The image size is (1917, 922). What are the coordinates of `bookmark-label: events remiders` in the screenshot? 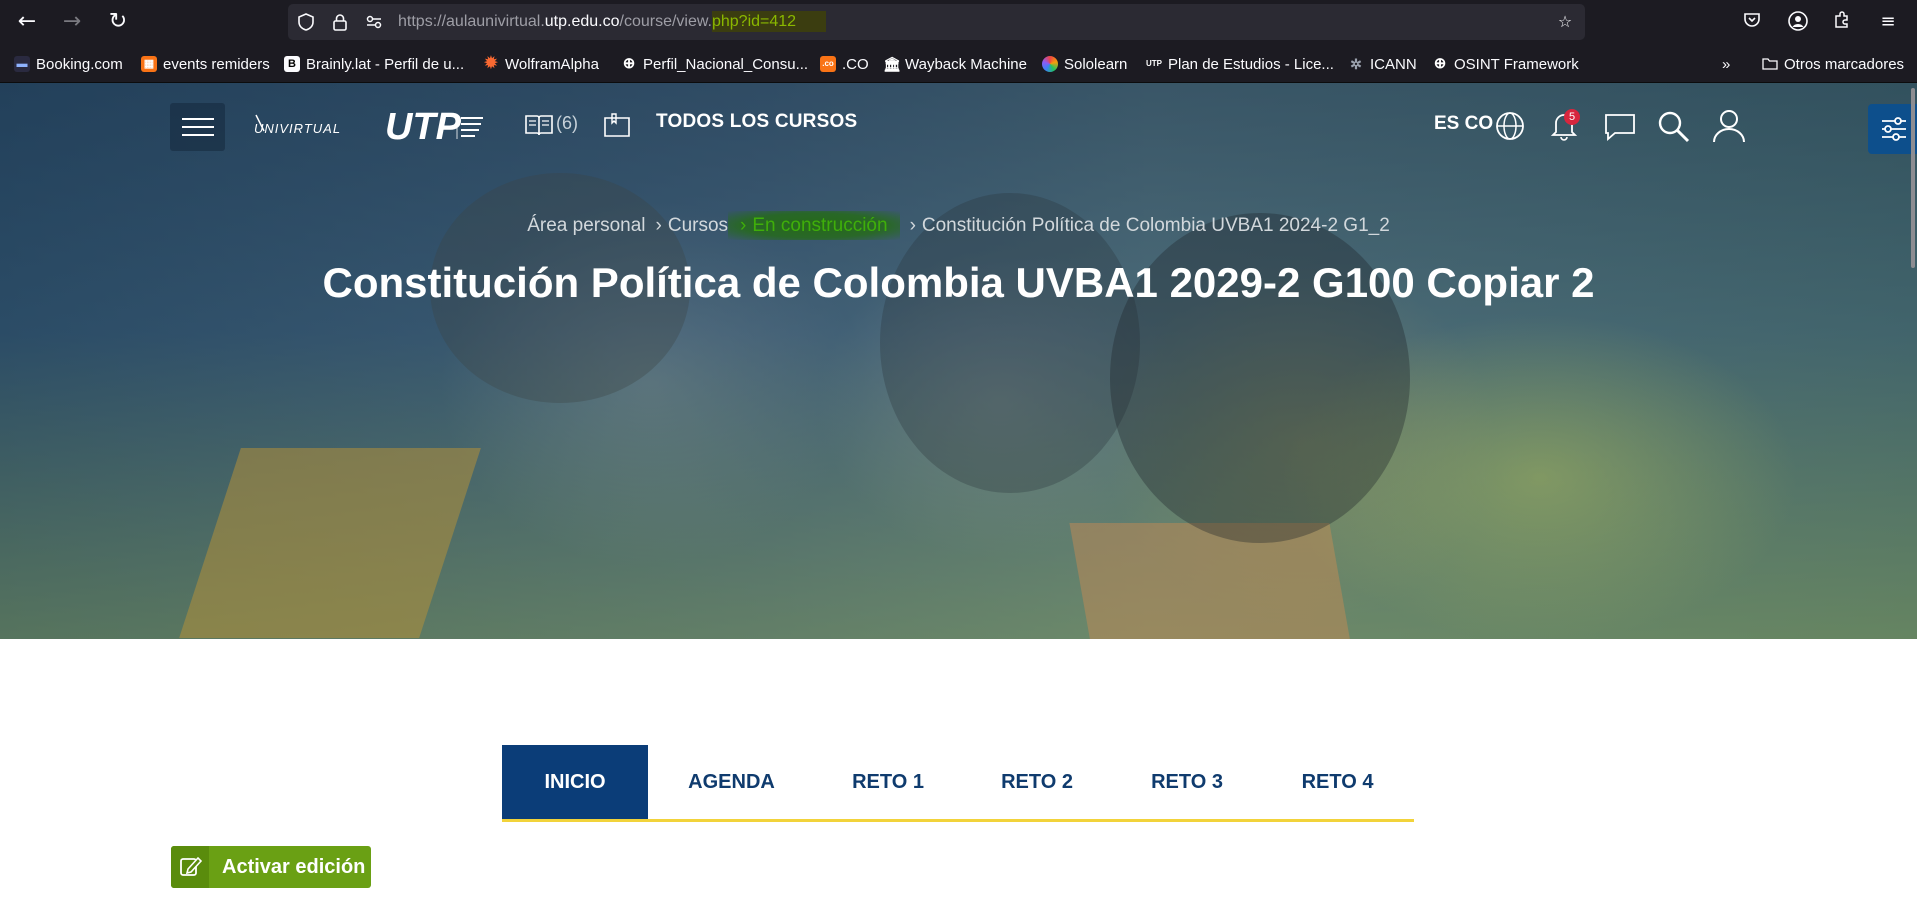 It's located at (216, 64).